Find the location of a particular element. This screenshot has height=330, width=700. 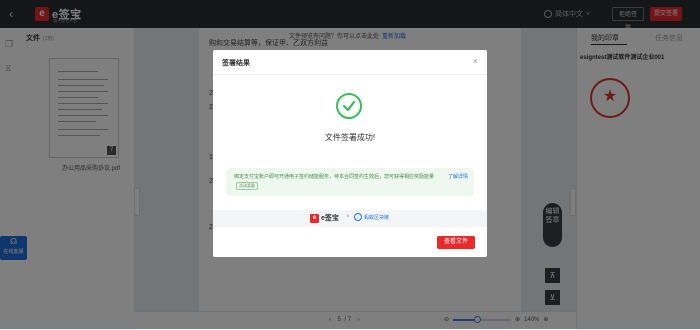

success-check-icon is located at coordinates (349, 106).